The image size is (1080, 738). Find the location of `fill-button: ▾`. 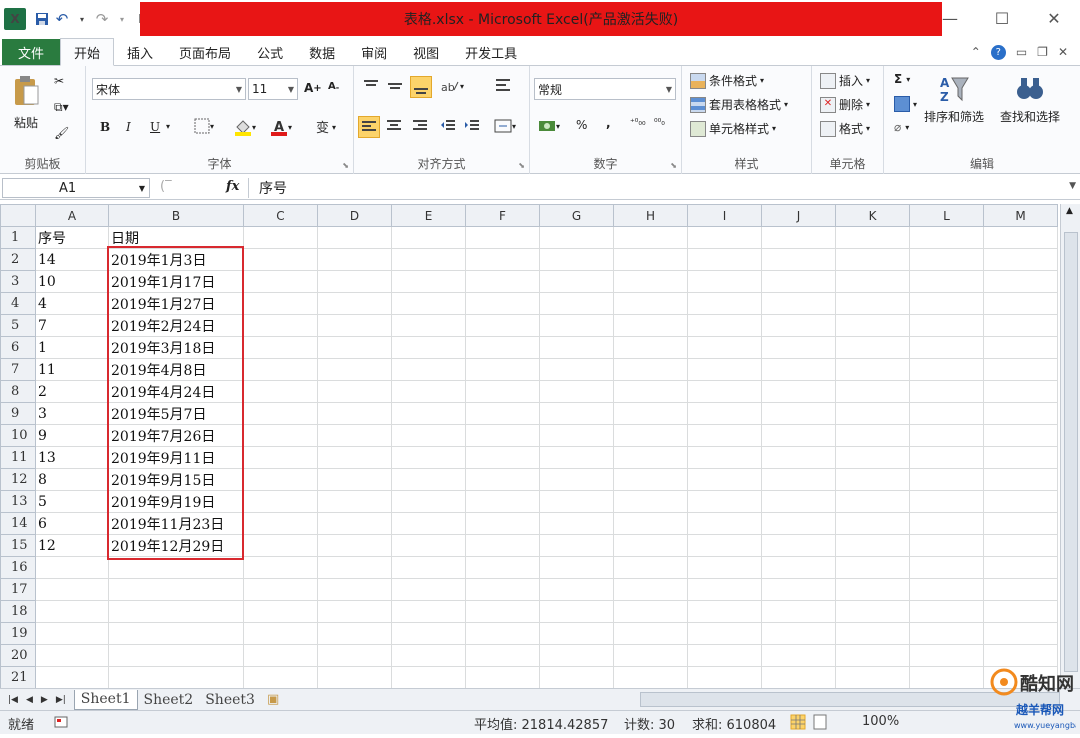

fill-button: ▾ is located at coordinates (905, 104).